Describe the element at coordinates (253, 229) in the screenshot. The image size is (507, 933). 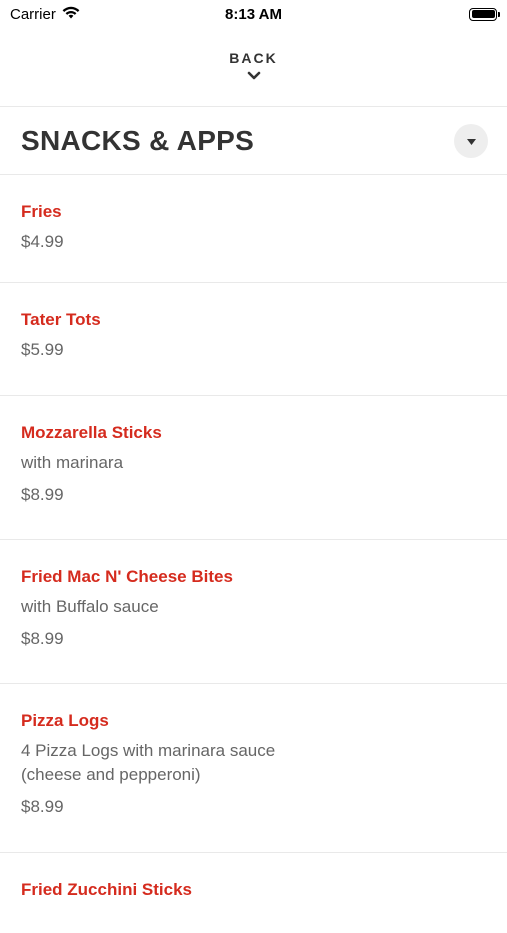
I see `menu-item-fries: Fries $4.99` at that location.